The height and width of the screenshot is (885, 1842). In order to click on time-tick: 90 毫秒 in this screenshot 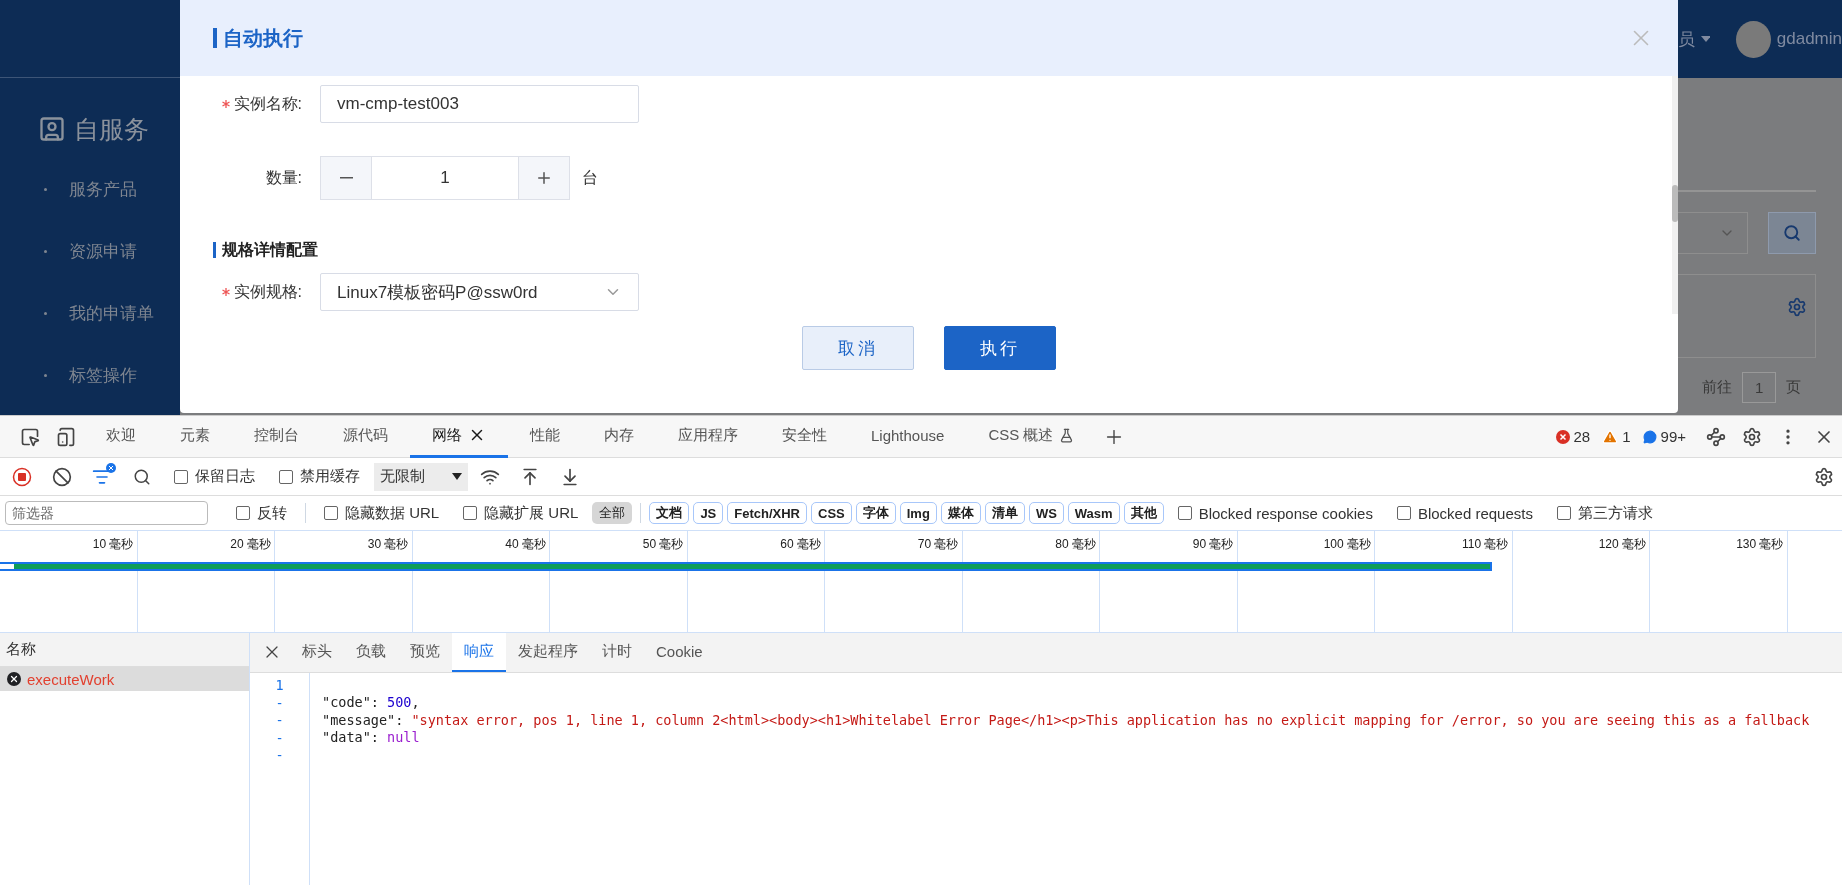, I will do `click(1213, 543)`.